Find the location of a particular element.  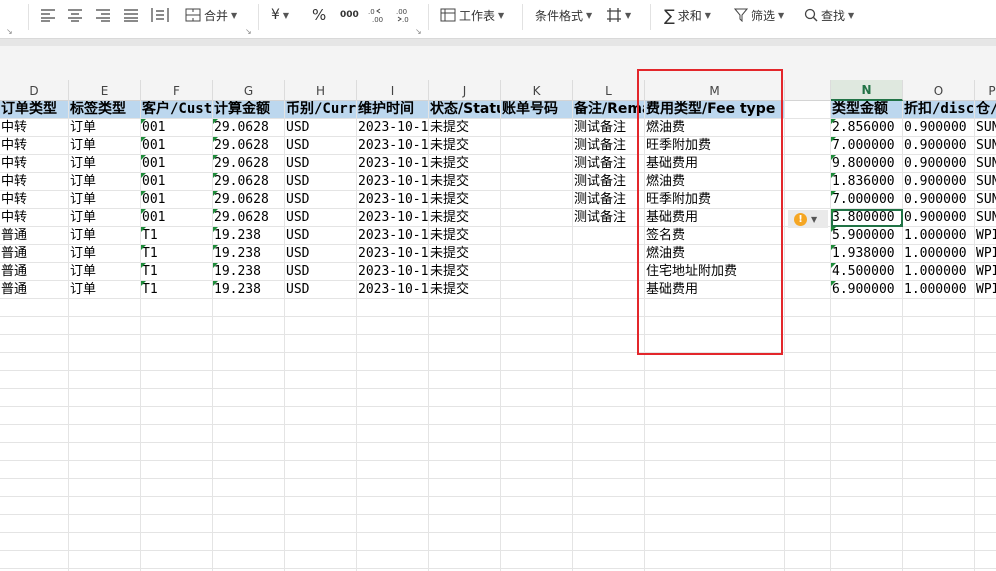

column-header-m: M is located at coordinates (715, 90).